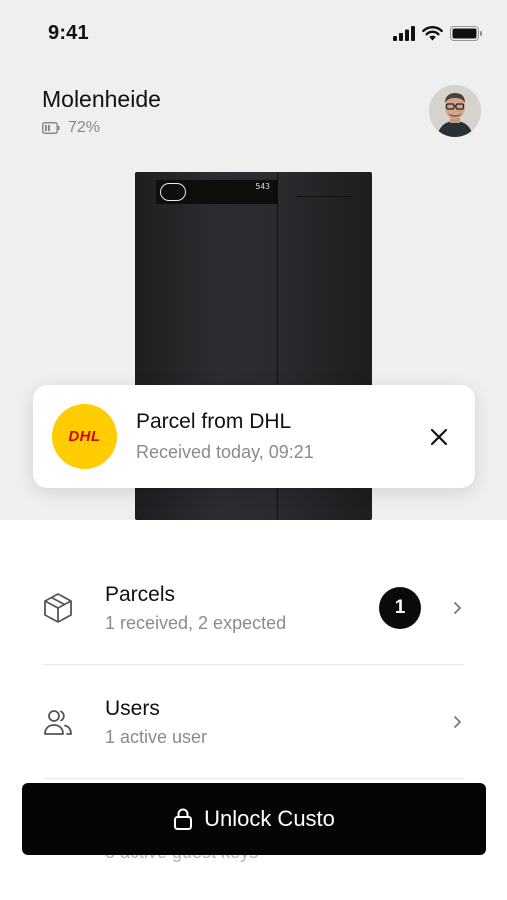 Image resolution: width=507 pixels, height=900 pixels. What do you see at coordinates (253, 33) in the screenshot?
I see `status-bar: 9:41` at bounding box center [253, 33].